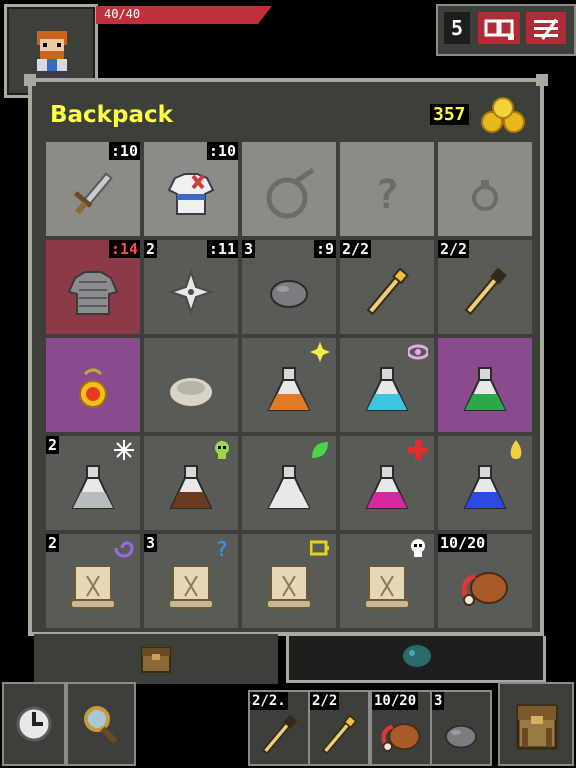 Image resolution: width=576 pixels, height=768 pixels. What do you see at coordinates (325, 701) in the screenshot?
I see `quickslot-count: 2/2` at bounding box center [325, 701].